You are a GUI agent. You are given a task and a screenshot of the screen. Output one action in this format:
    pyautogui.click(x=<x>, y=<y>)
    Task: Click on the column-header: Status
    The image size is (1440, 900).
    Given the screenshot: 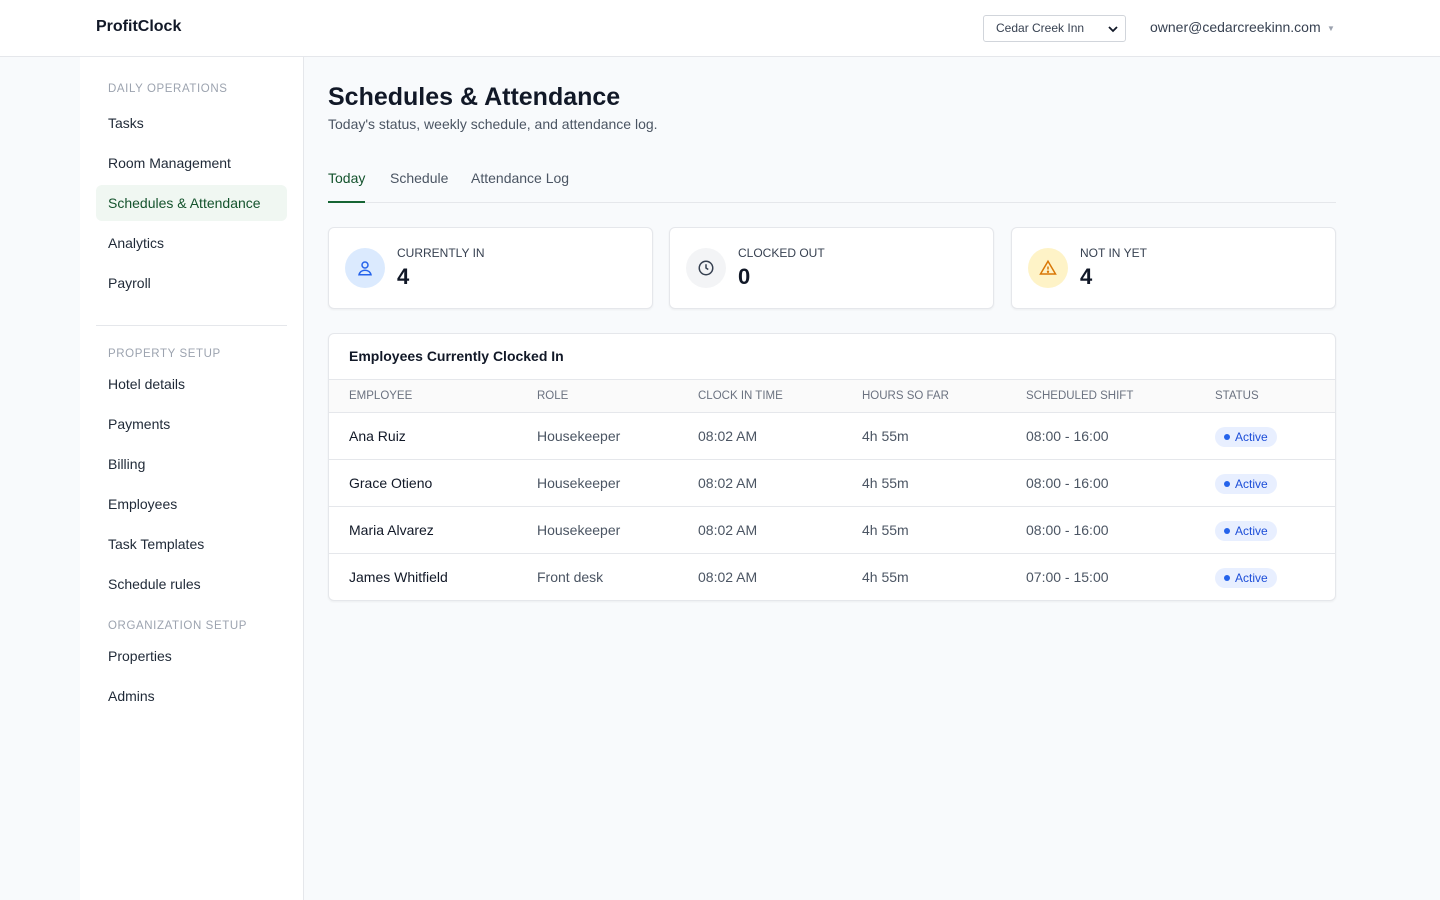 What is the action you would take?
    pyautogui.click(x=1237, y=396)
    